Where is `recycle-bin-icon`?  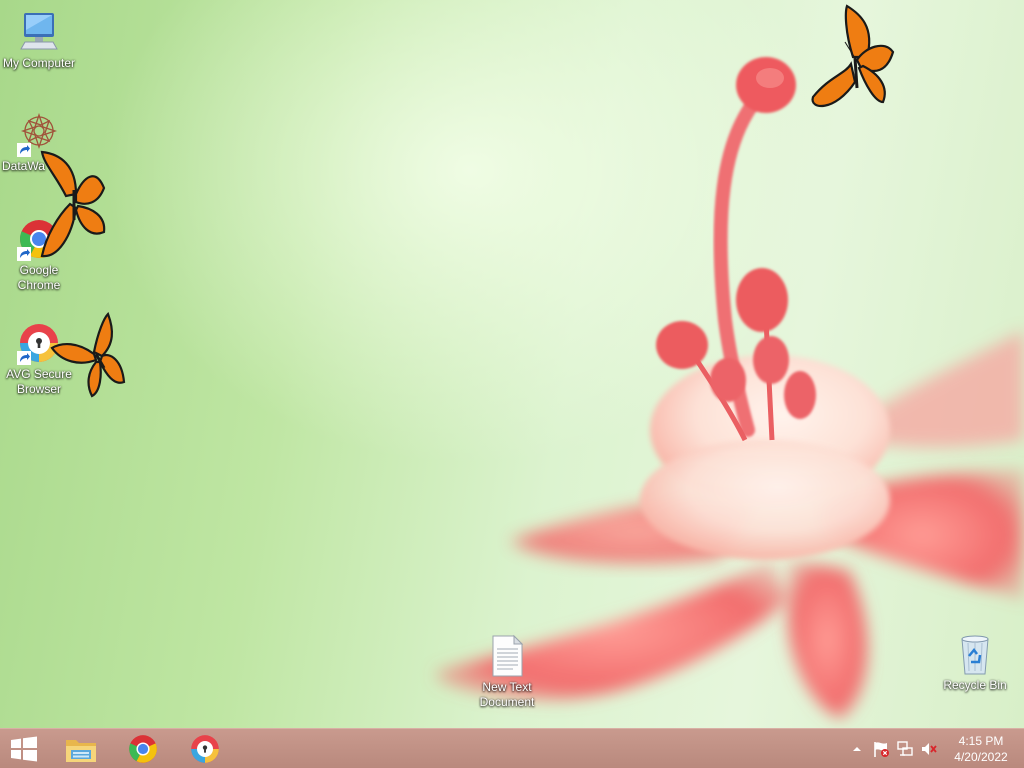
recycle-bin-icon is located at coordinates (975, 654).